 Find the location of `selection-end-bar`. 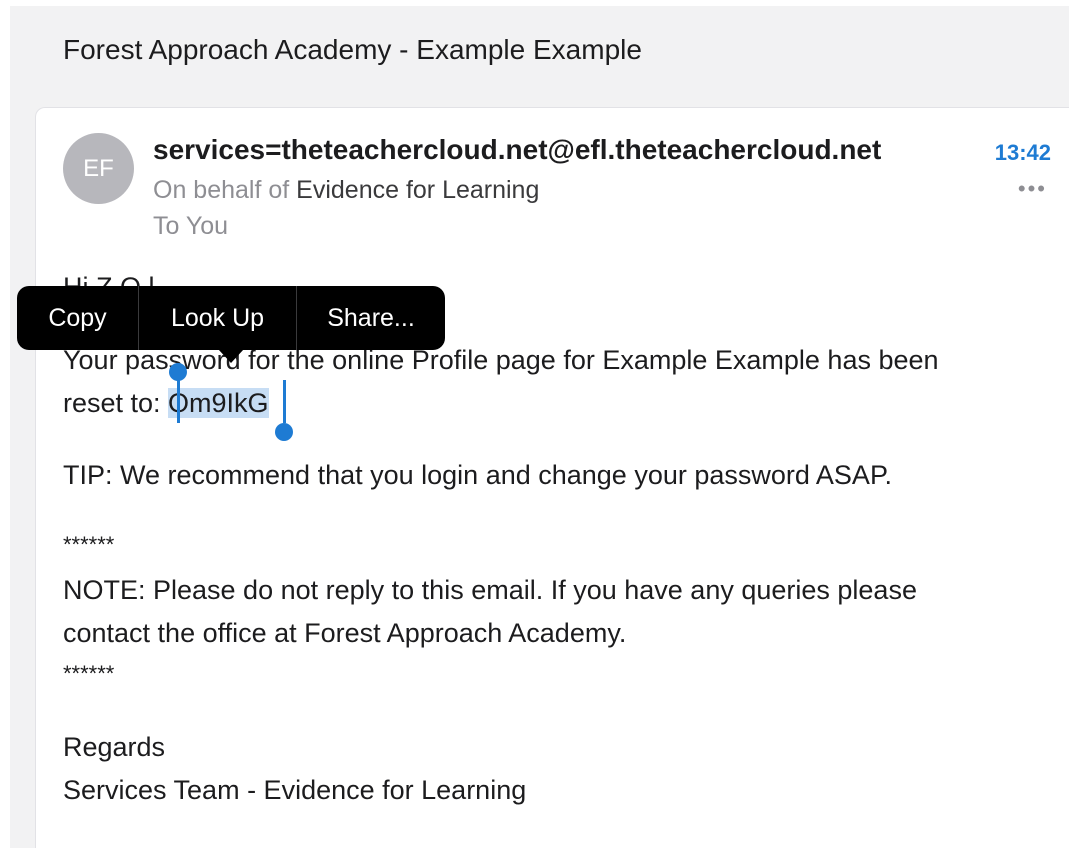

selection-end-bar is located at coordinates (284, 401).